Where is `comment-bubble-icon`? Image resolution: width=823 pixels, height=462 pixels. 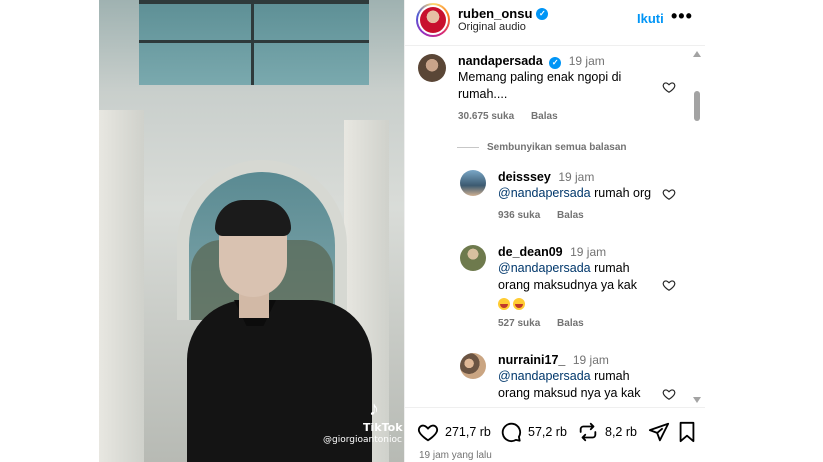 comment-bubble-icon is located at coordinates (511, 432).